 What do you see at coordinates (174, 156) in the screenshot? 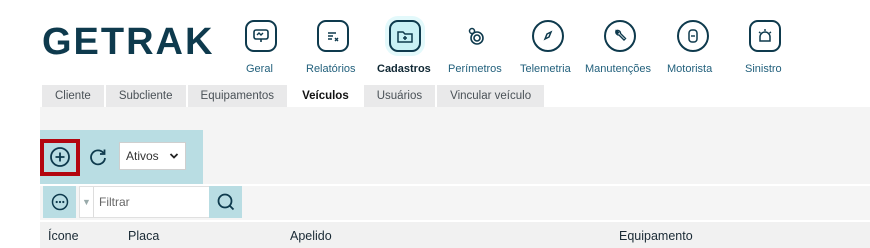
I see `chevron-down-icon` at bounding box center [174, 156].